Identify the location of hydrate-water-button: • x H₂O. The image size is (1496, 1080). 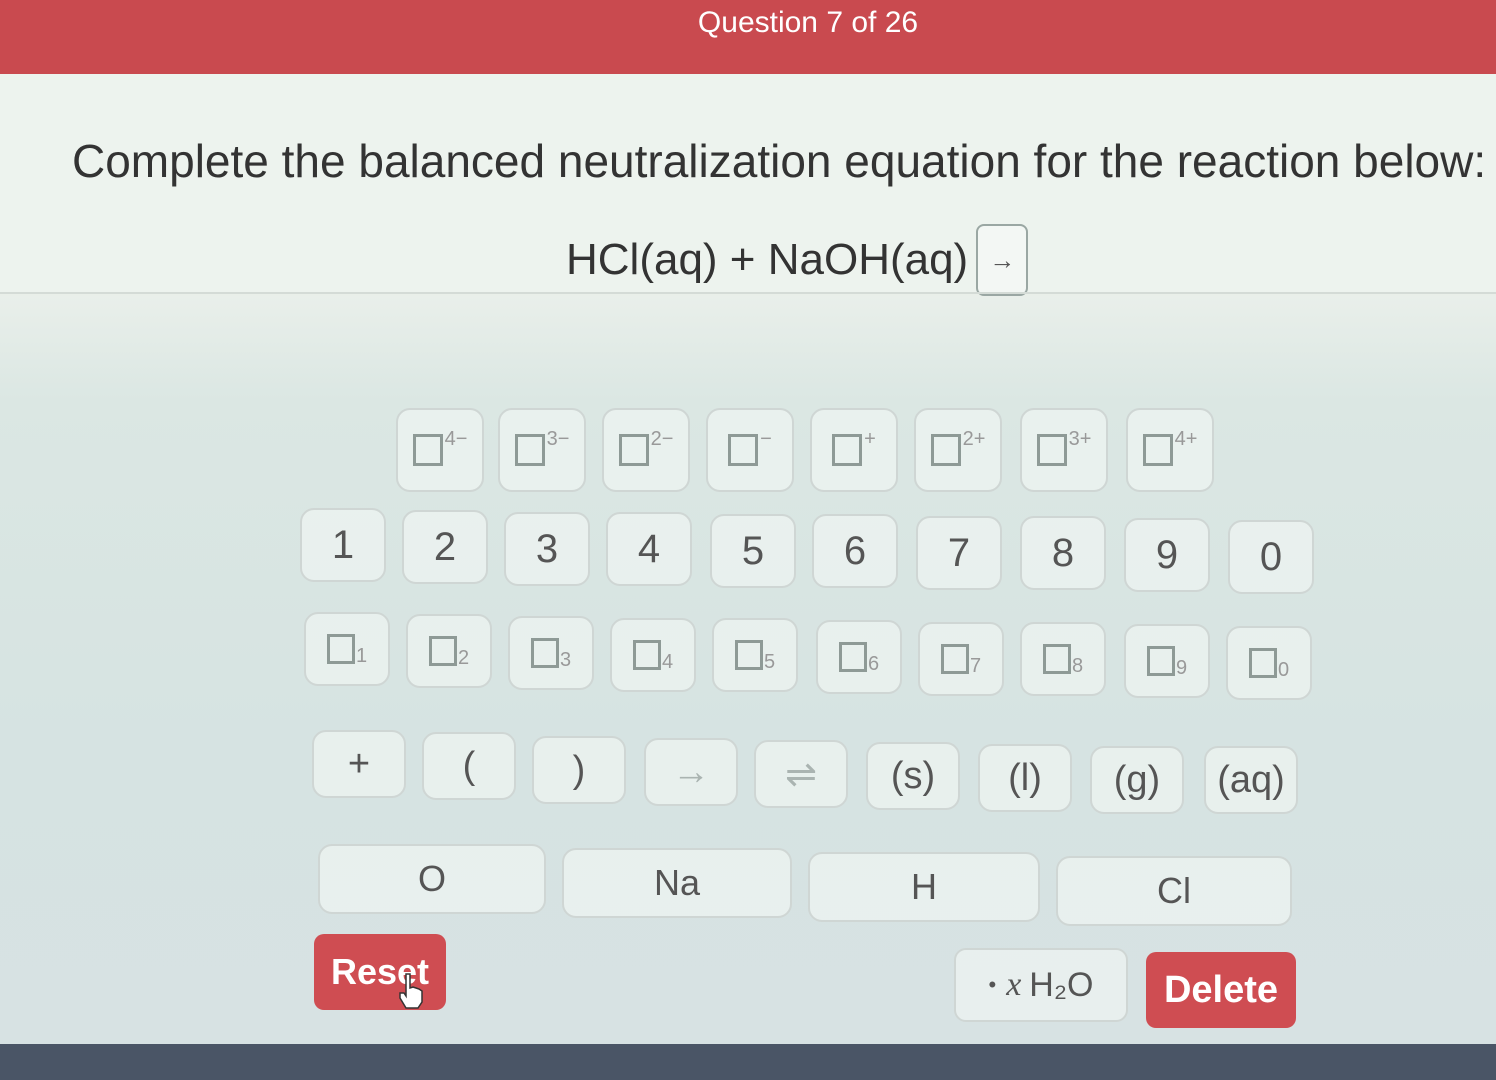
(1041, 985).